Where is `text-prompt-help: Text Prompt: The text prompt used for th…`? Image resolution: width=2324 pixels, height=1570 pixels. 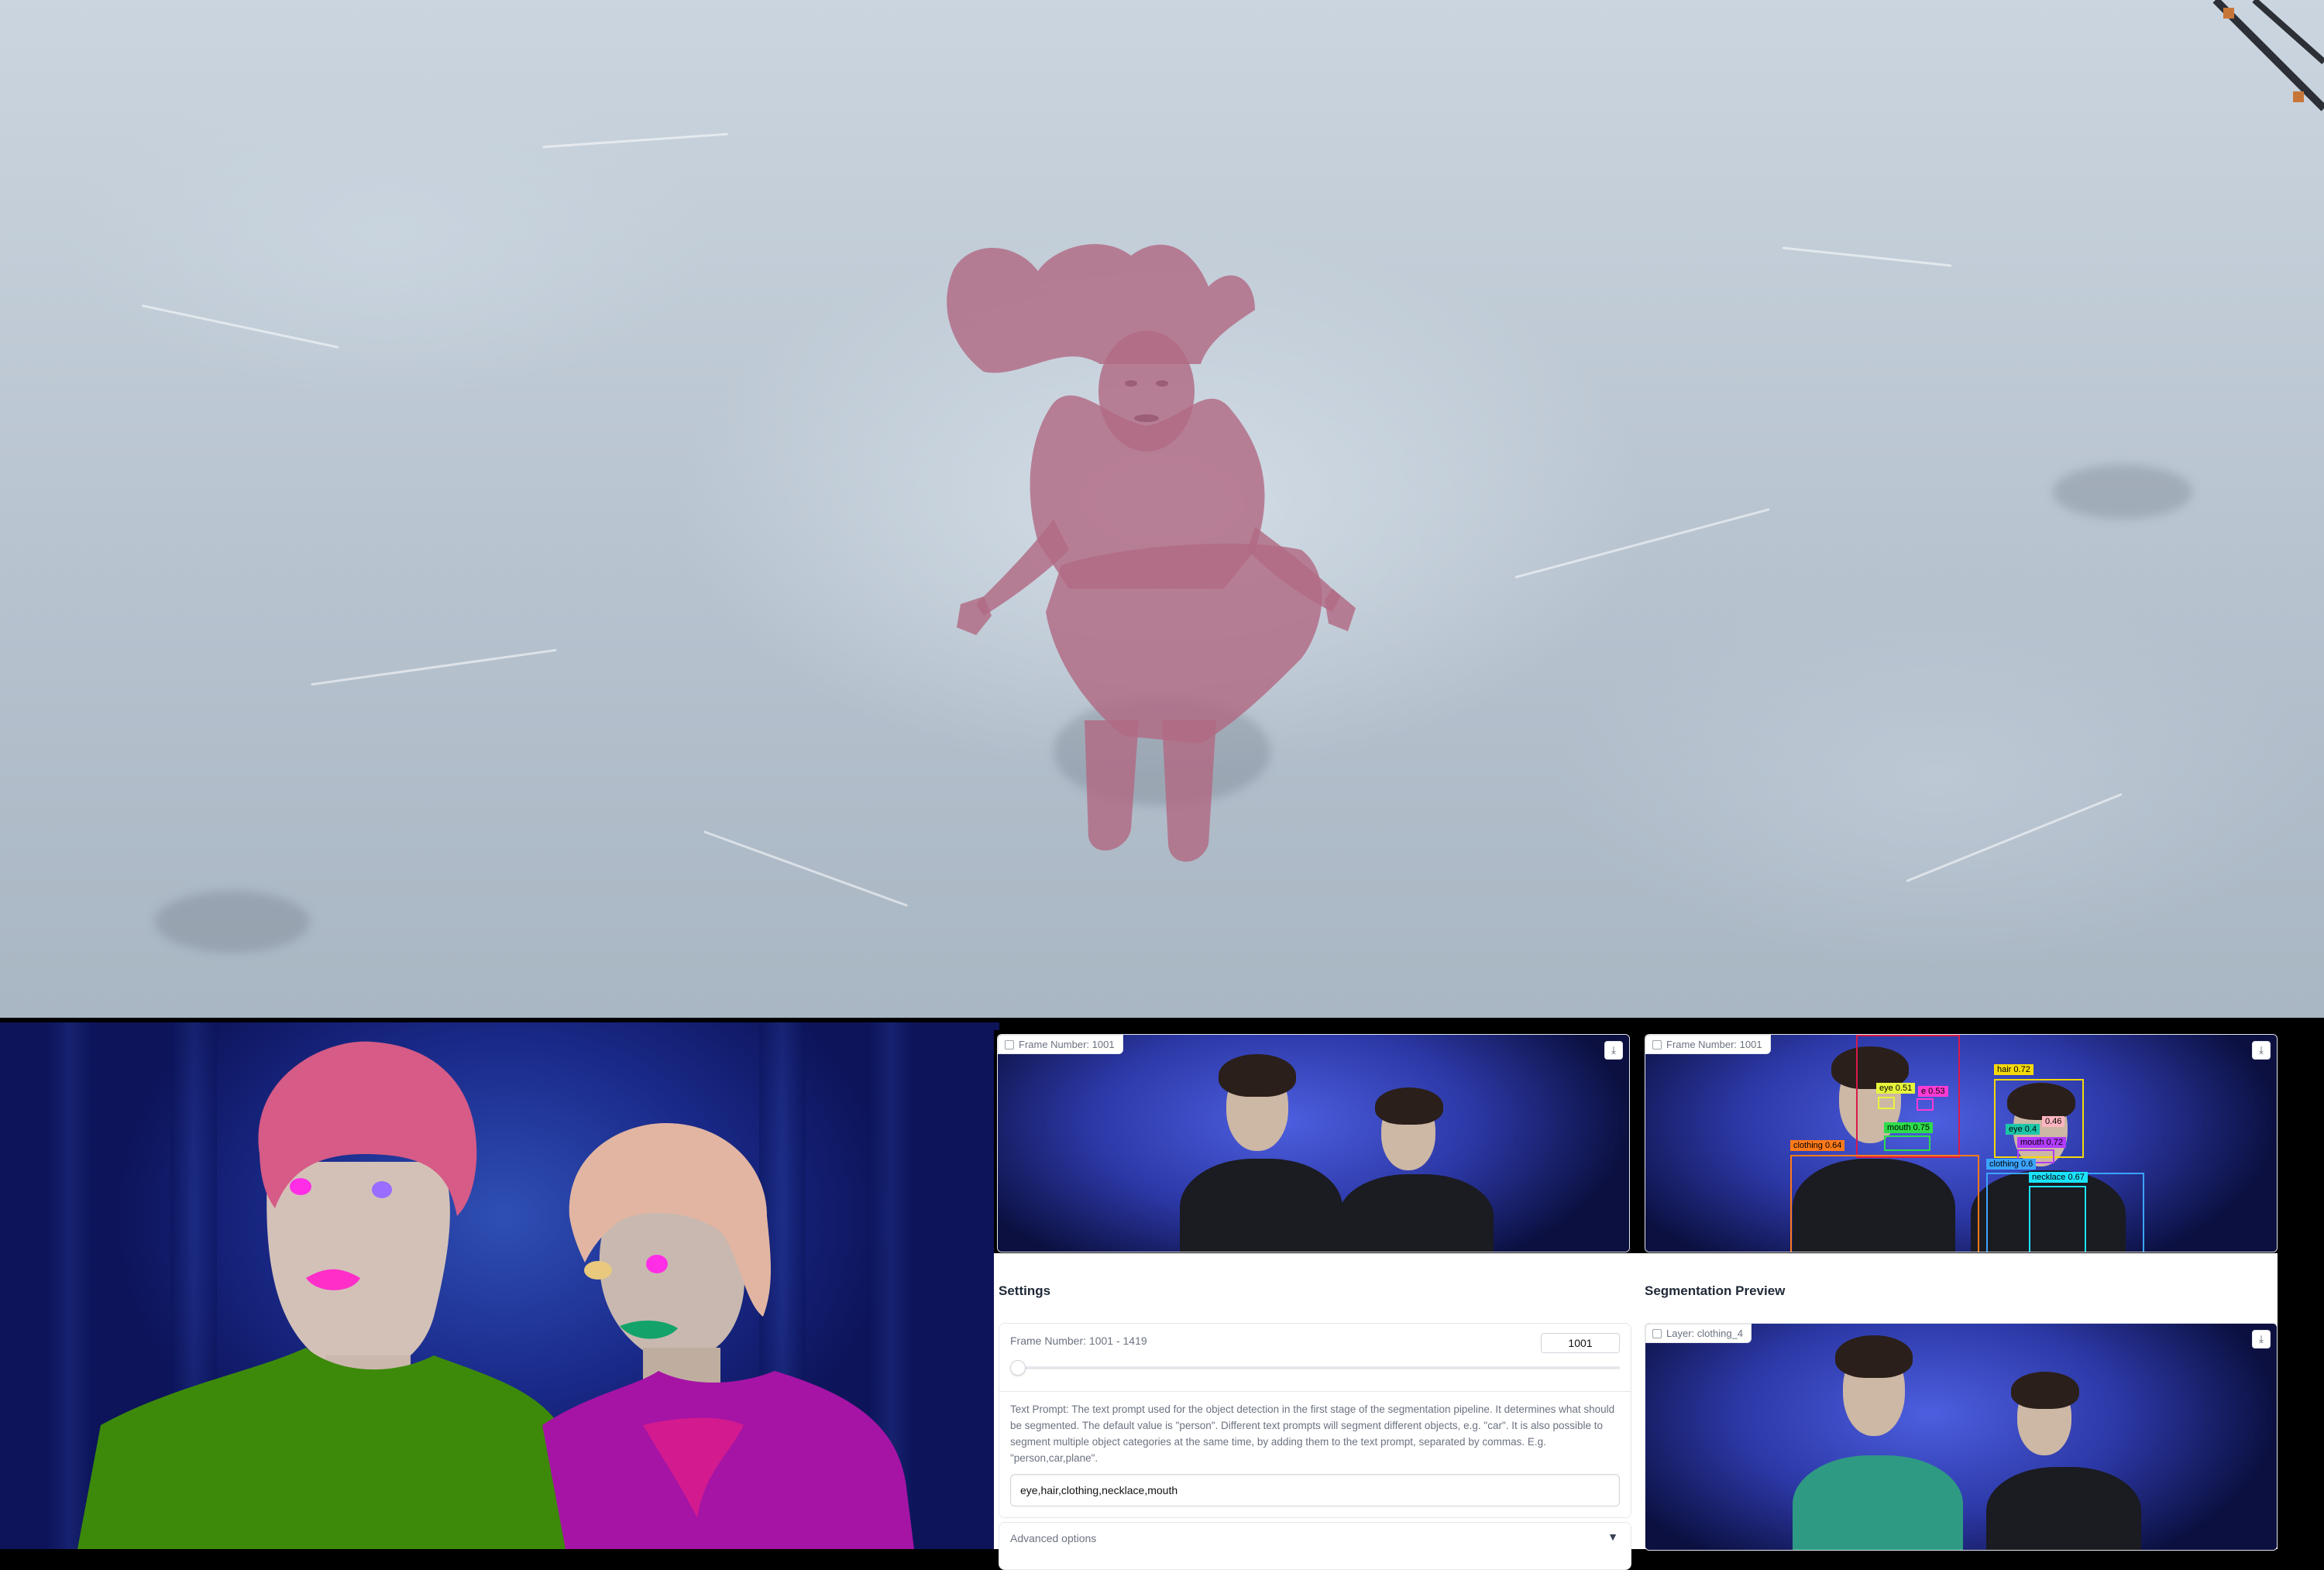
text-prompt-help: Text Prompt: The text prompt used for th… is located at coordinates (1312, 1433).